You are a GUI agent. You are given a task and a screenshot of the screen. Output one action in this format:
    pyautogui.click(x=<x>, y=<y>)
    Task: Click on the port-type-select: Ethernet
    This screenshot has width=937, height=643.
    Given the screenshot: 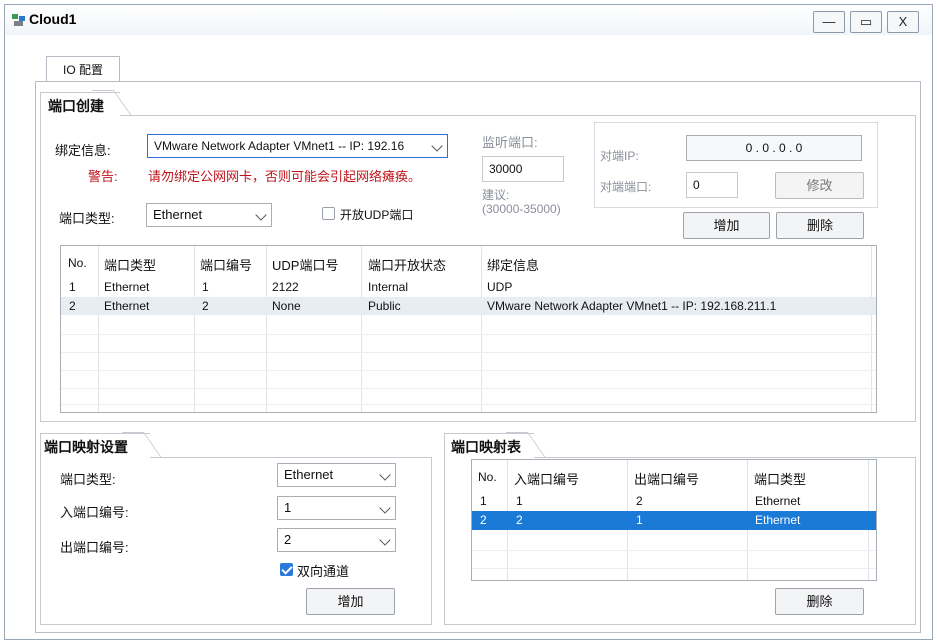 What is the action you would take?
    pyautogui.click(x=209, y=215)
    